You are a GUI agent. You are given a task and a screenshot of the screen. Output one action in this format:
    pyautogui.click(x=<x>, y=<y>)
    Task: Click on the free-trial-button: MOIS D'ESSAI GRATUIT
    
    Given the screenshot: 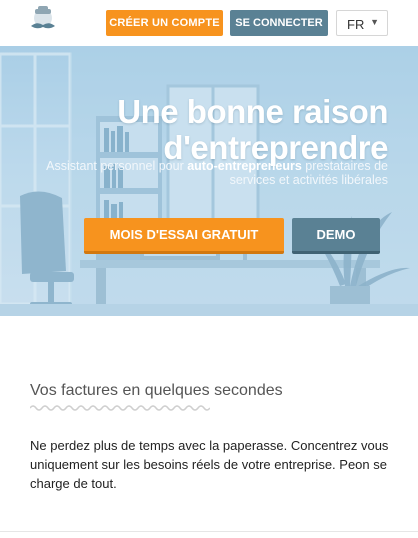 What is the action you would take?
    pyautogui.click(x=184, y=236)
    